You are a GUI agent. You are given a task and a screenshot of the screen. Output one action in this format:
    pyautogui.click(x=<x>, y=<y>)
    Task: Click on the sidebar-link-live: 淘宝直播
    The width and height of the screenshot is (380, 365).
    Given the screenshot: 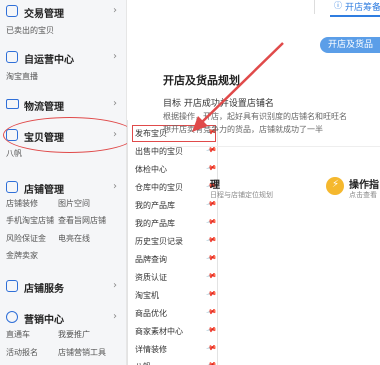 What is the action you would take?
    pyautogui.click(x=22, y=76)
    